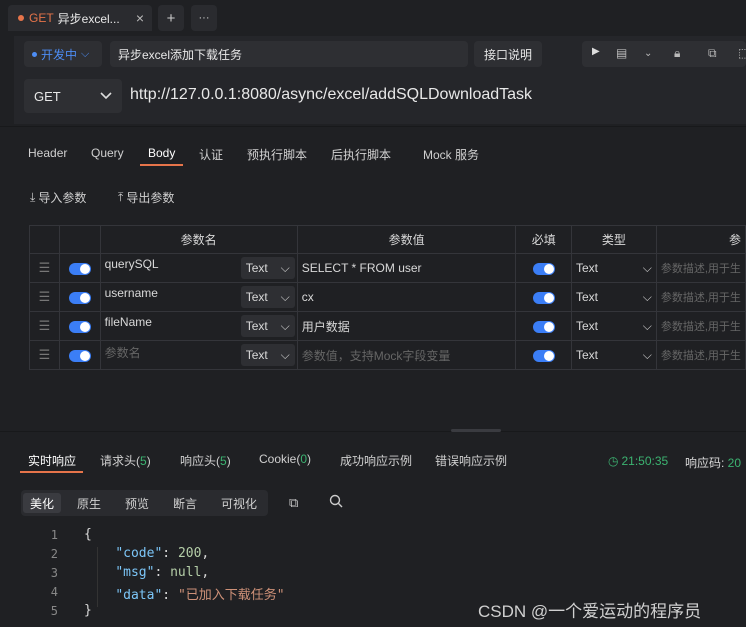 The height and width of the screenshot is (627, 746). I want to click on more-tabs-button: ···, so click(204, 18).